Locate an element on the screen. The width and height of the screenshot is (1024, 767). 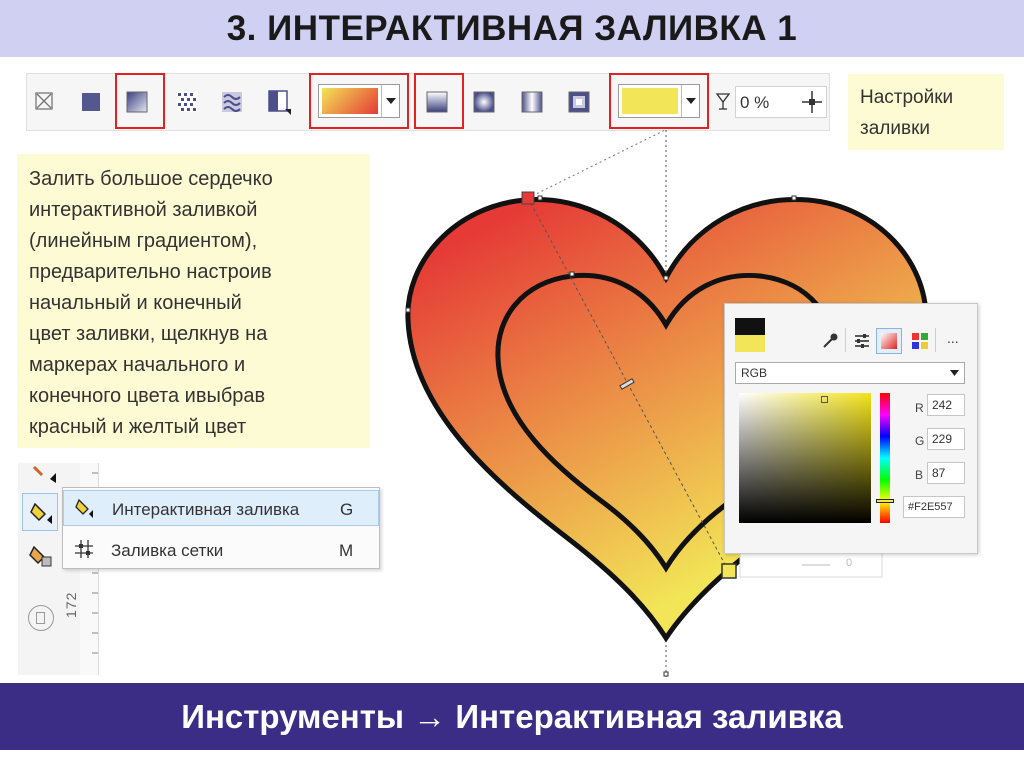
chevron-down-icon is located at coordinates (954, 373).